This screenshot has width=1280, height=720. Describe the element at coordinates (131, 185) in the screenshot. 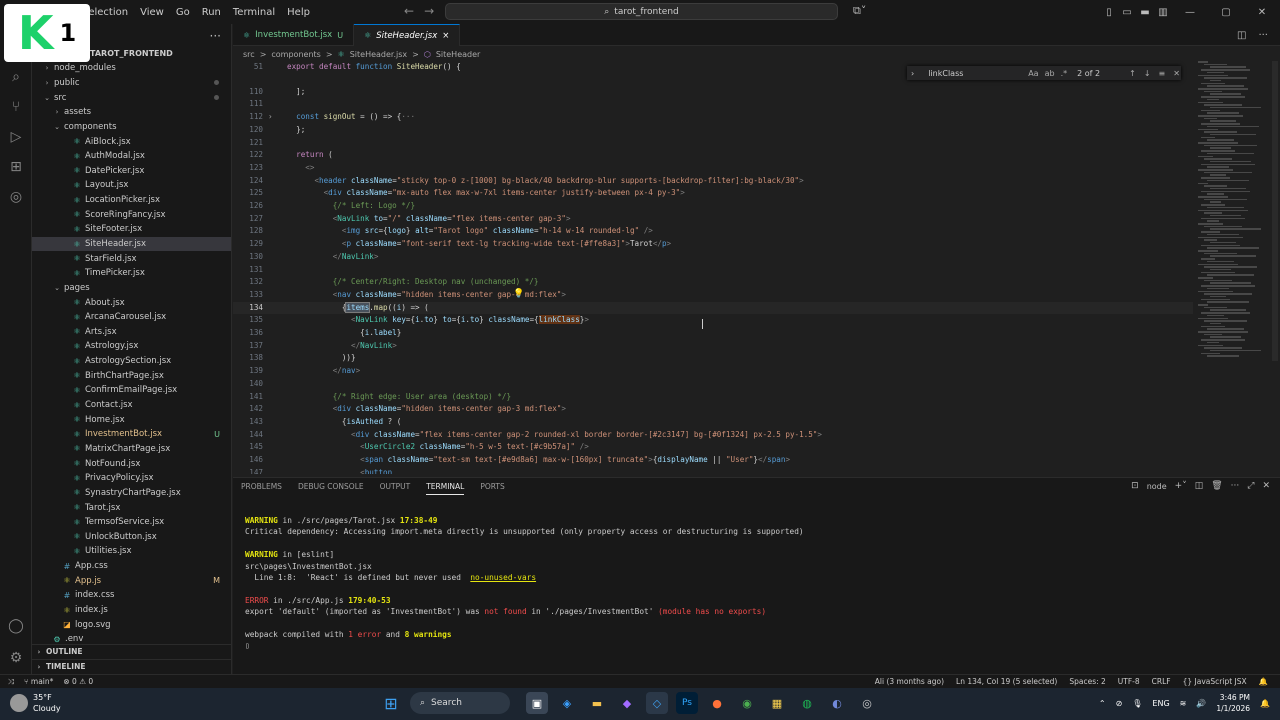

I see `tree-file: ⚛ Layout.jsx` at that location.